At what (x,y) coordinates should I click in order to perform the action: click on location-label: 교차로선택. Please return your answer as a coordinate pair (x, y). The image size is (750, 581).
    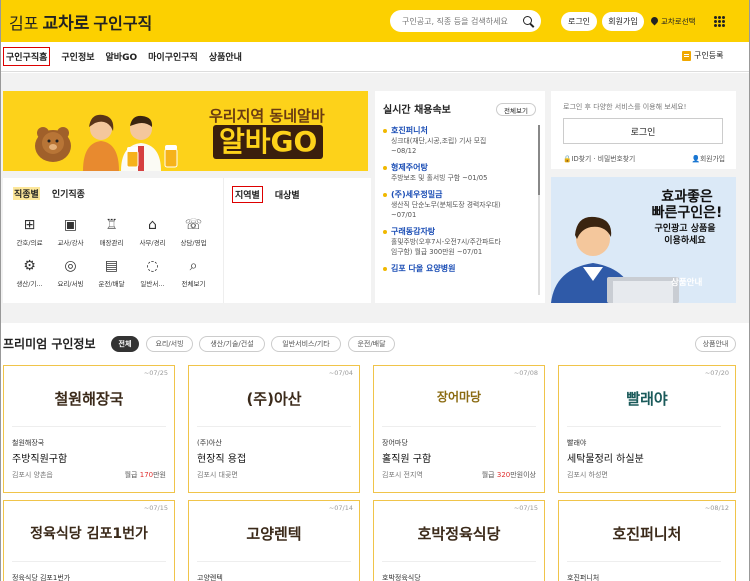
    Looking at the image, I should click on (678, 21).